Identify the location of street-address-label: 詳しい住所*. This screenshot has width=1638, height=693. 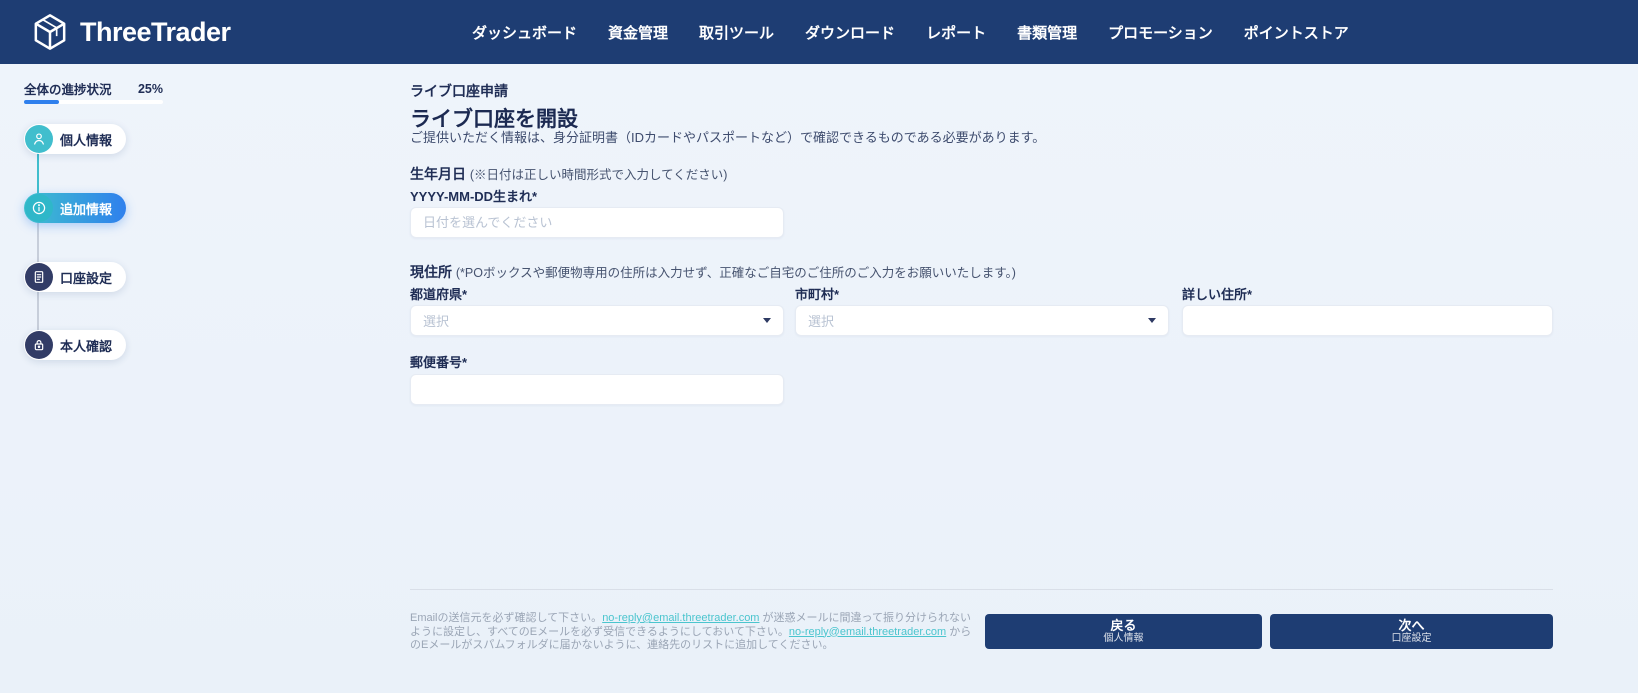
(1217, 294).